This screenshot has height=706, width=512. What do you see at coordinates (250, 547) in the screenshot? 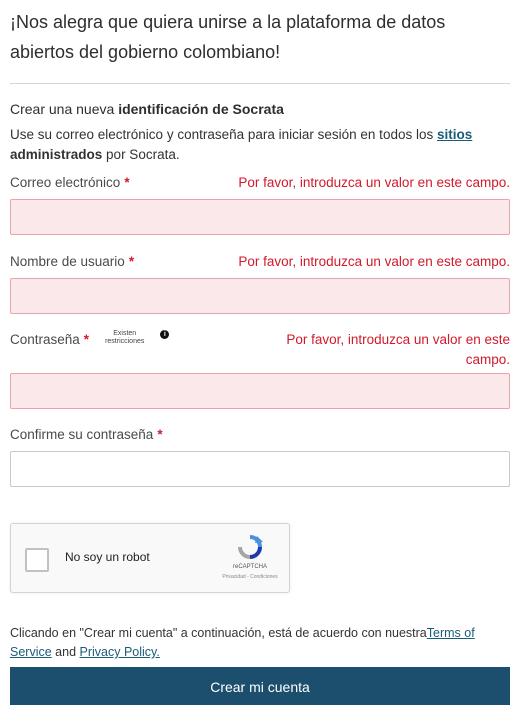
I see `recaptcha-logo-icon` at bounding box center [250, 547].